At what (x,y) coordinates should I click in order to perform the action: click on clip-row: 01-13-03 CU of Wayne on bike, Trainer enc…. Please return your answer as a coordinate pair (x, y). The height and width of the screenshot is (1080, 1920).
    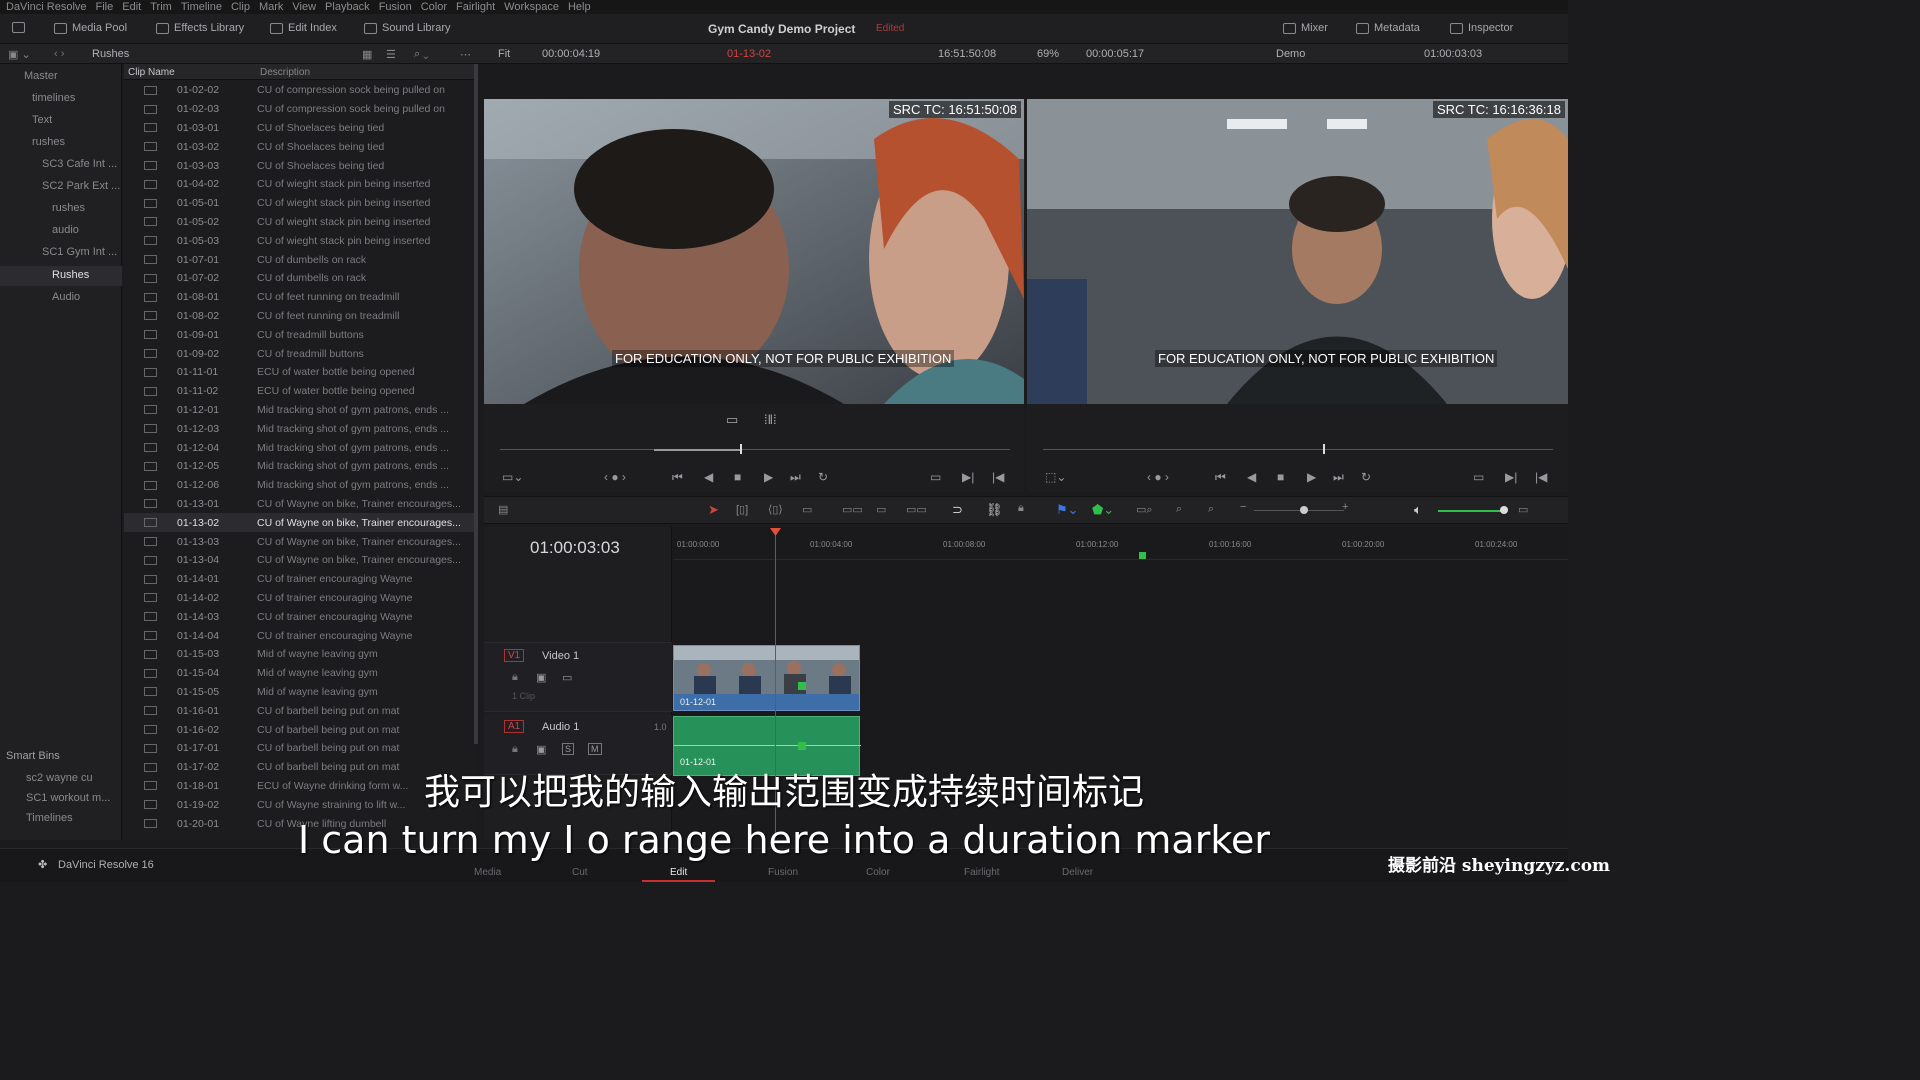
    Looking at the image, I should click on (299, 541).